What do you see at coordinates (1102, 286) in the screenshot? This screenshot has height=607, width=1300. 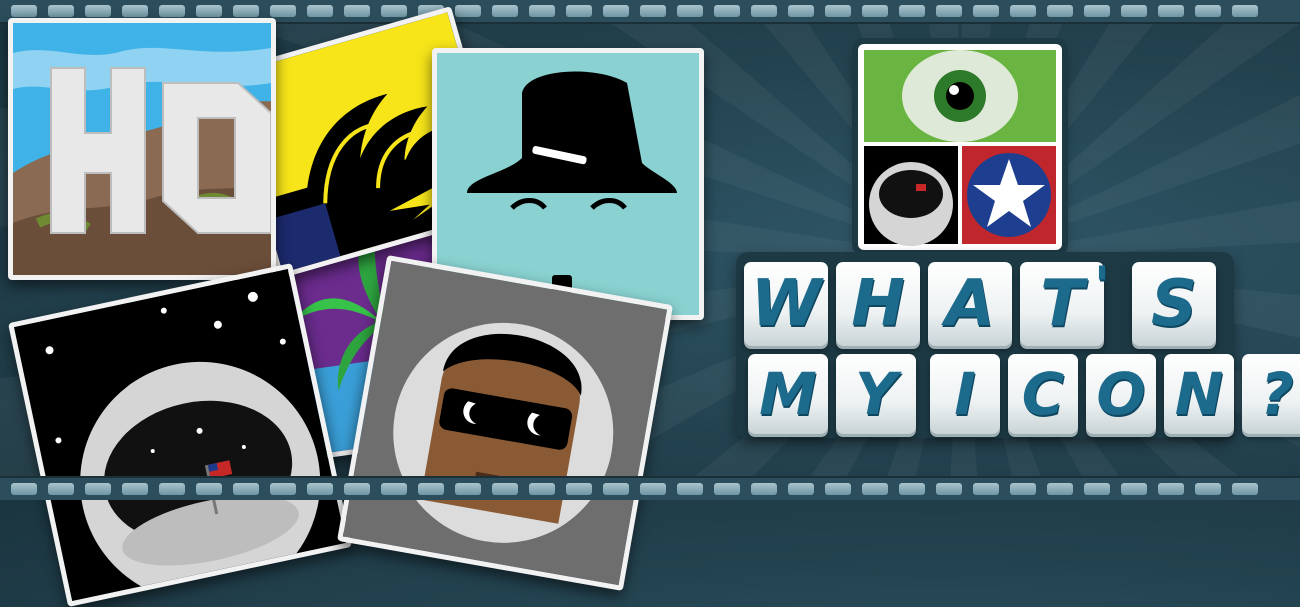 I see `title-apostrophe: '` at bounding box center [1102, 286].